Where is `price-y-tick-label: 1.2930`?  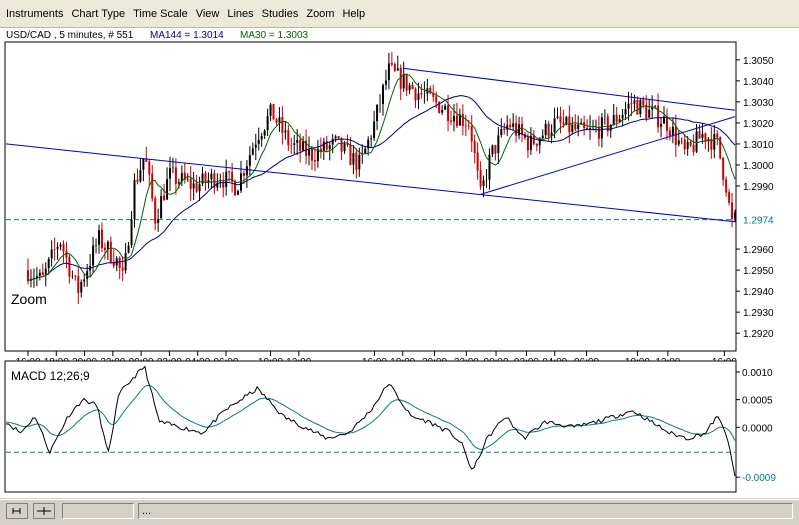 price-y-tick-label: 1.2930 is located at coordinates (758, 313).